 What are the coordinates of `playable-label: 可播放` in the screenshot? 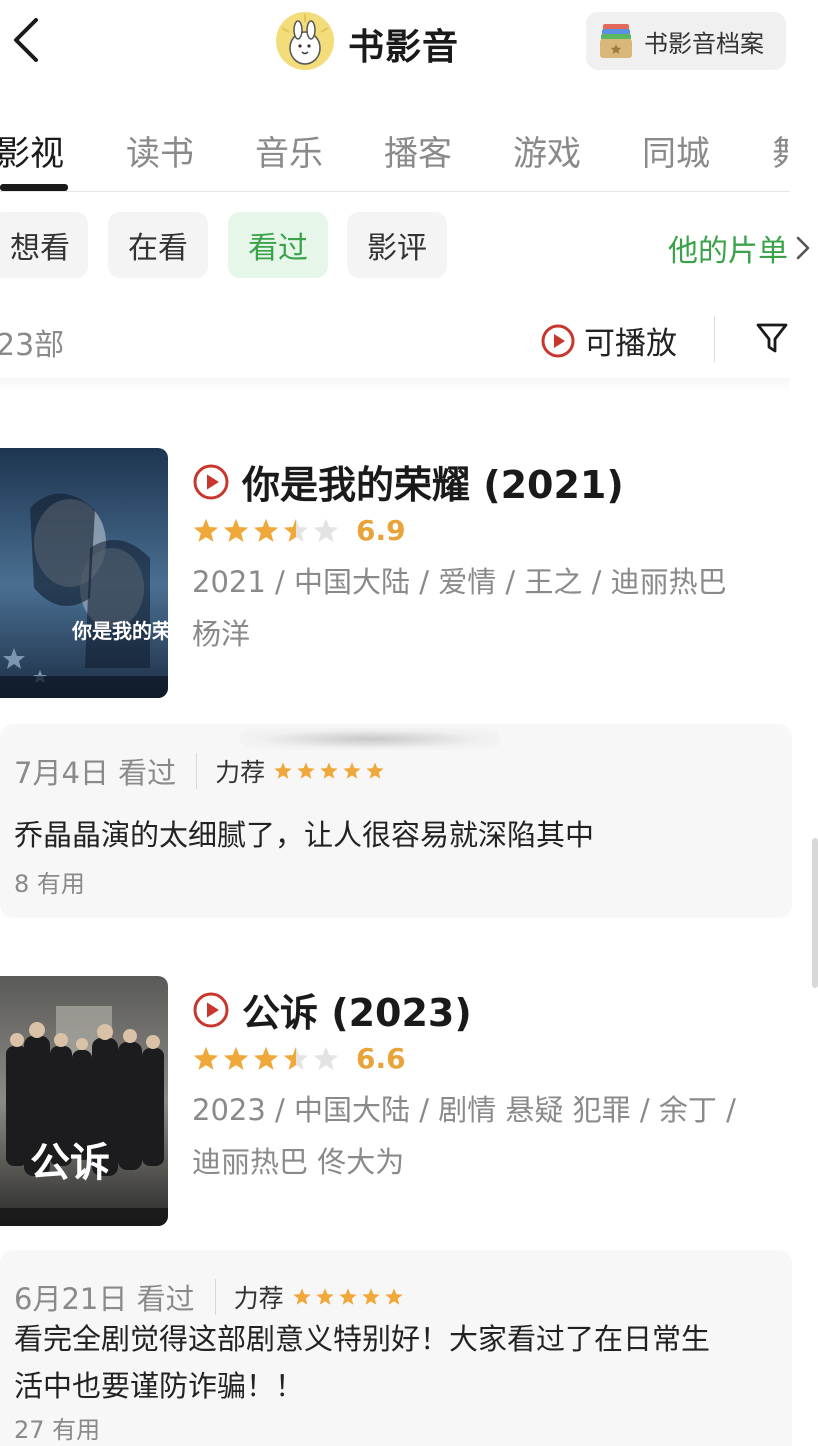 It's located at (630, 344).